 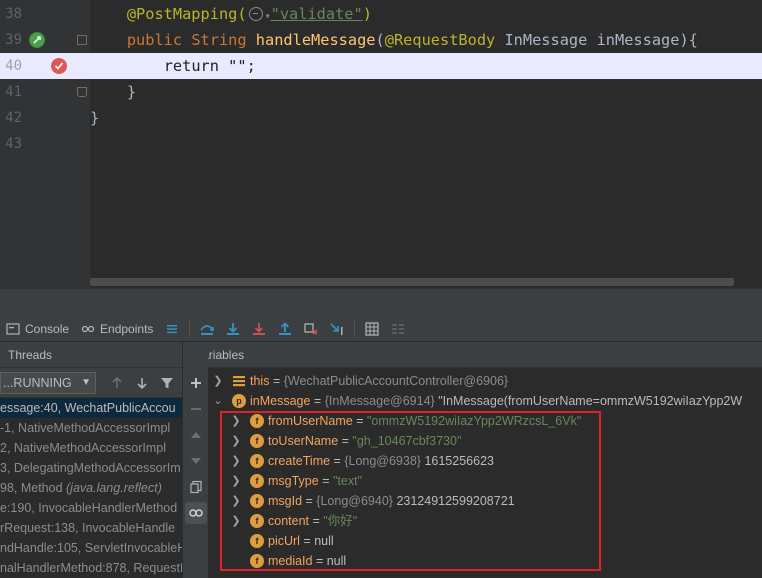 What do you see at coordinates (239, 381) in the screenshot?
I see `object-list-icon` at bounding box center [239, 381].